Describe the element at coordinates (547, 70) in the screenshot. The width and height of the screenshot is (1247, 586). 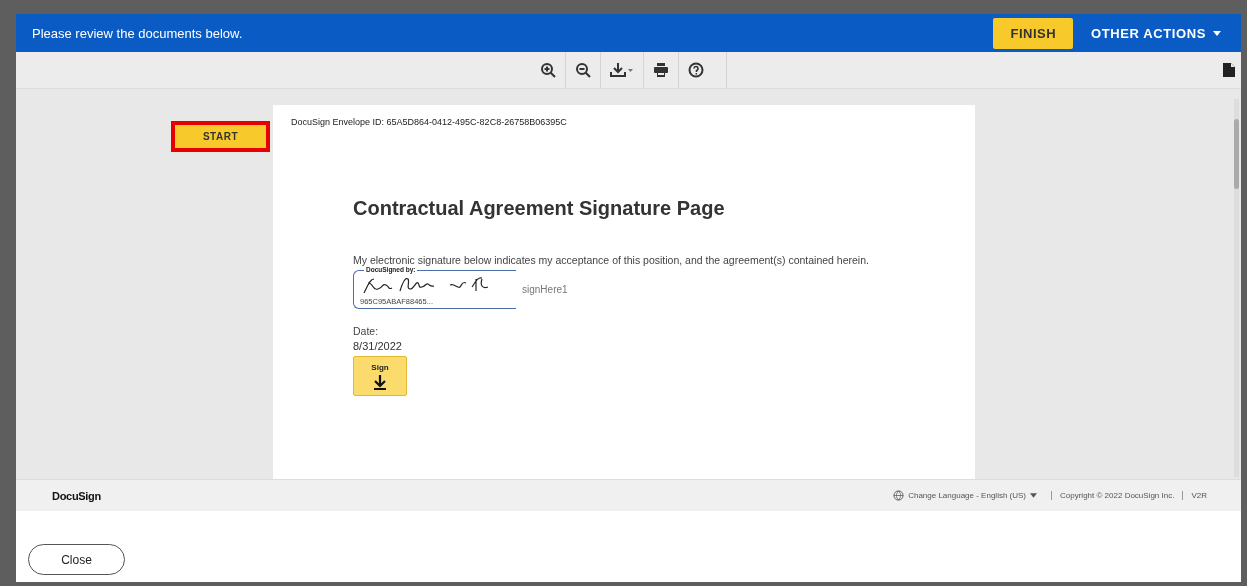
I see `zoom-in-icon` at that location.